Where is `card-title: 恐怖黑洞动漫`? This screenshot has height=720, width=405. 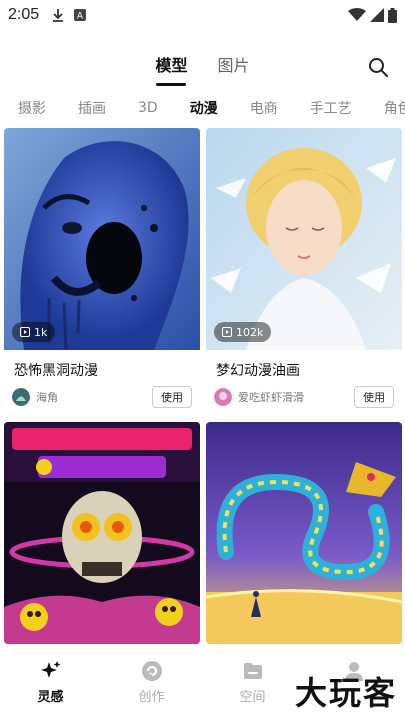
card-title: 恐怖黑洞动漫 is located at coordinates (56, 371).